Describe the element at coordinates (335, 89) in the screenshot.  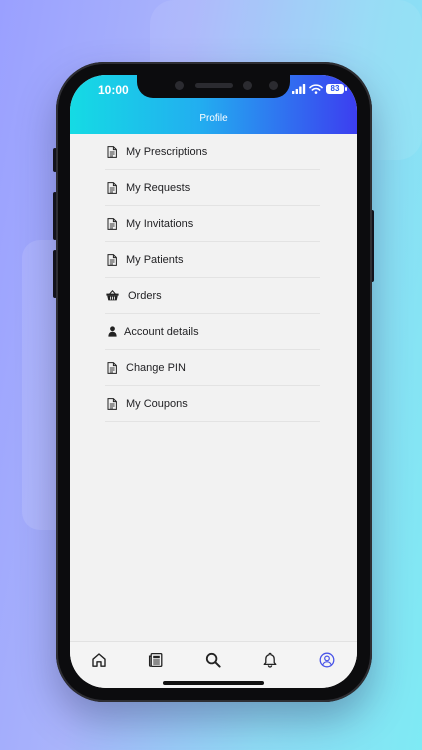
I see `battery-icon: 83` at that location.